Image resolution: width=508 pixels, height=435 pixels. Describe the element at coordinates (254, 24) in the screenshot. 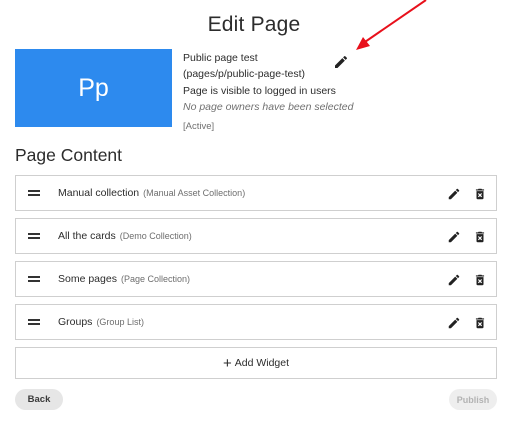

I see `page-title: Edit Page` at that location.